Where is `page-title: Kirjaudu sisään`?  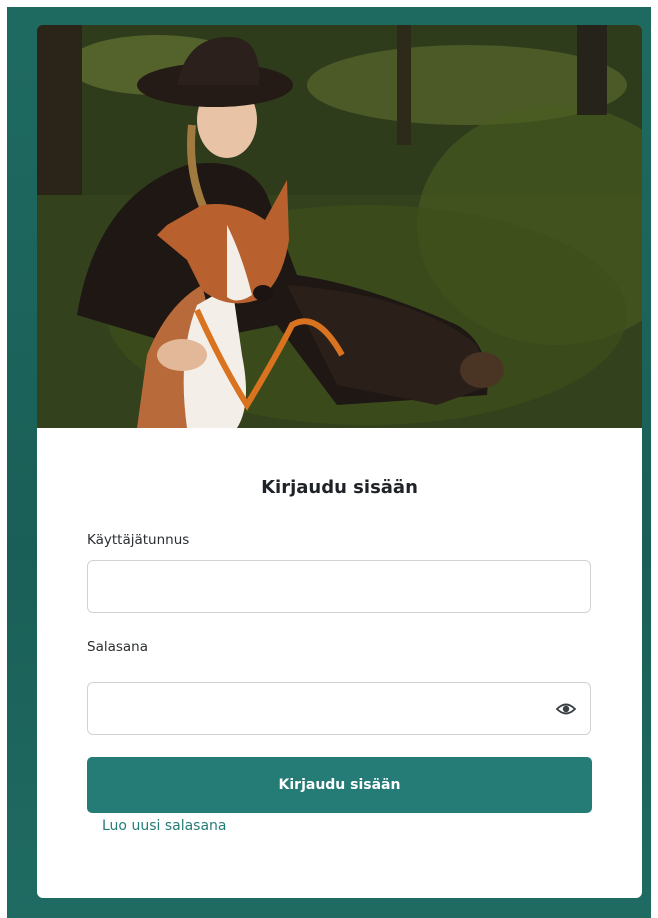 page-title: Kirjaudu sisään is located at coordinates (339, 487).